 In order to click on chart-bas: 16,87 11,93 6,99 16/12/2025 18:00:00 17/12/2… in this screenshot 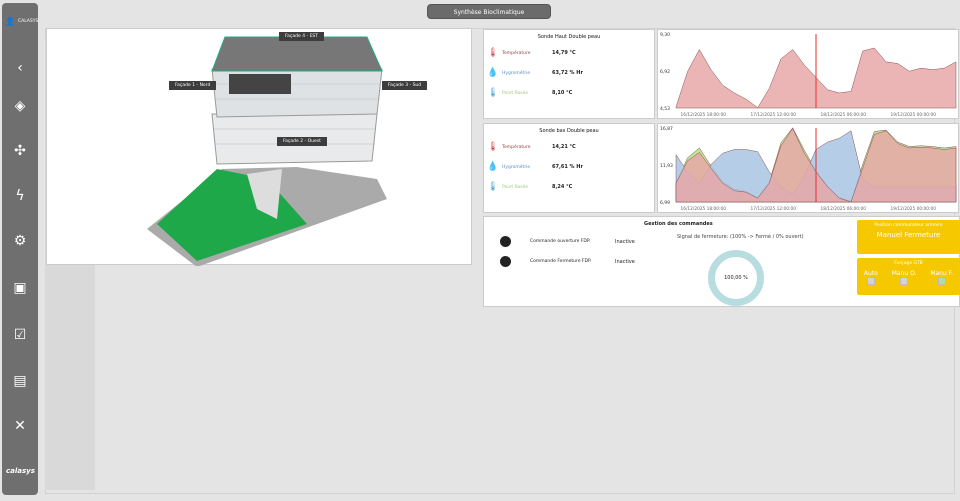, I will do `click(808, 168)`.